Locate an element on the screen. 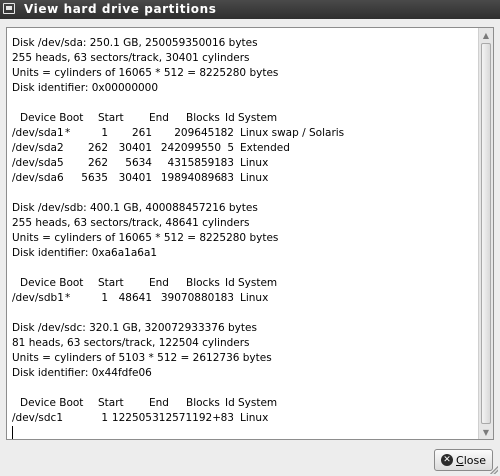 This screenshot has width=500, height=476. partition-row: /dev/sda5 262 5634 43158591 83 Linux is located at coordinates (243, 163).